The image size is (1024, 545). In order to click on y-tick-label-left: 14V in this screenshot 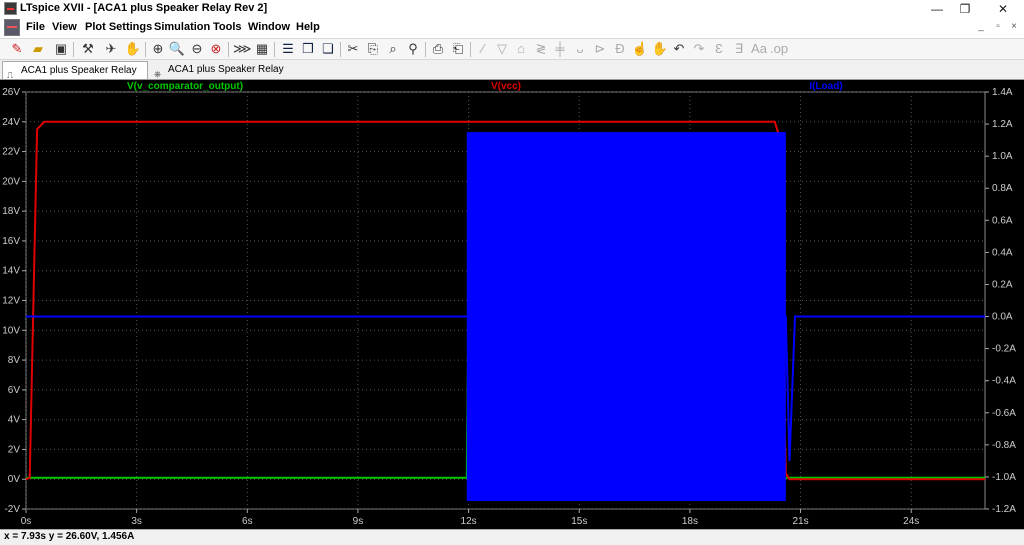, I will do `click(11, 271)`.